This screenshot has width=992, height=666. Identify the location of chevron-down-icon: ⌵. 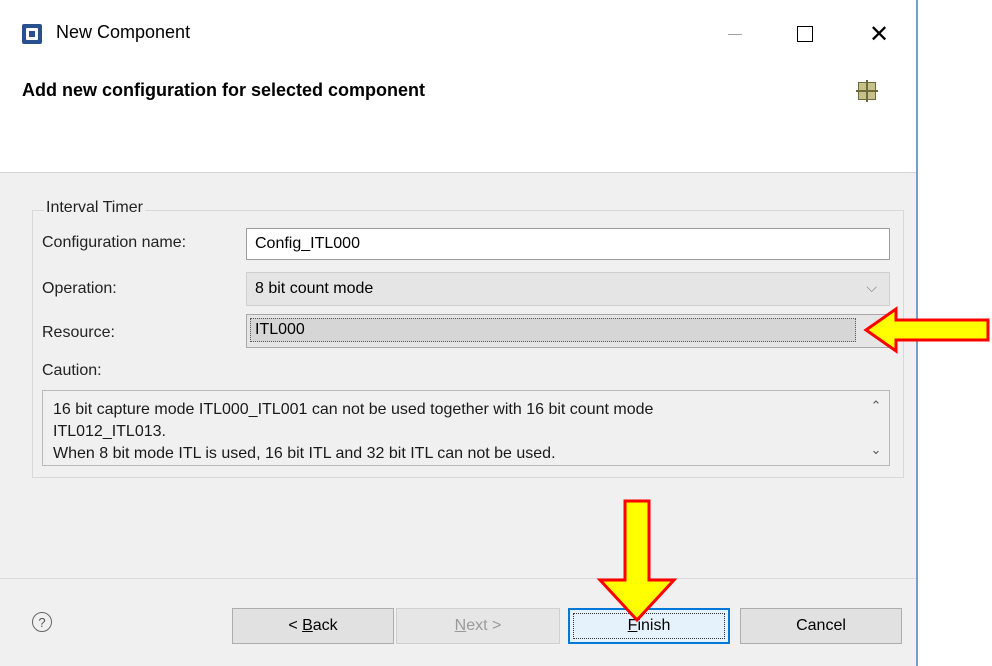
(871, 287).